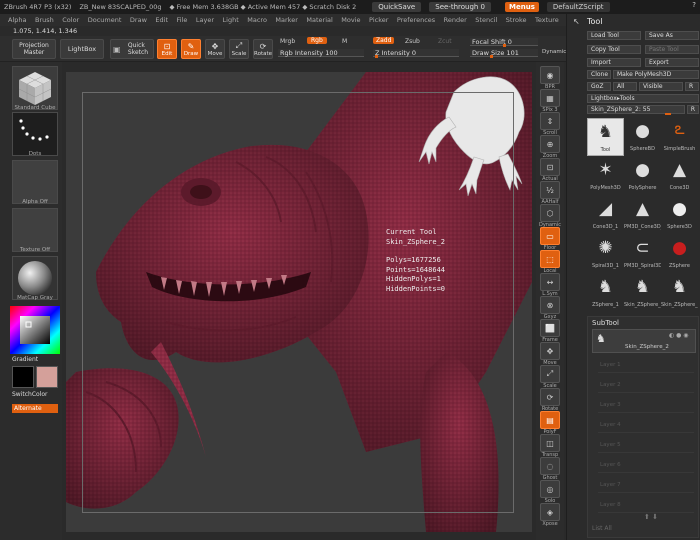 The image size is (700, 540). Describe the element at coordinates (550, 374) in the screenshot. I see `shelf-scale-button: ⤢` at that location.